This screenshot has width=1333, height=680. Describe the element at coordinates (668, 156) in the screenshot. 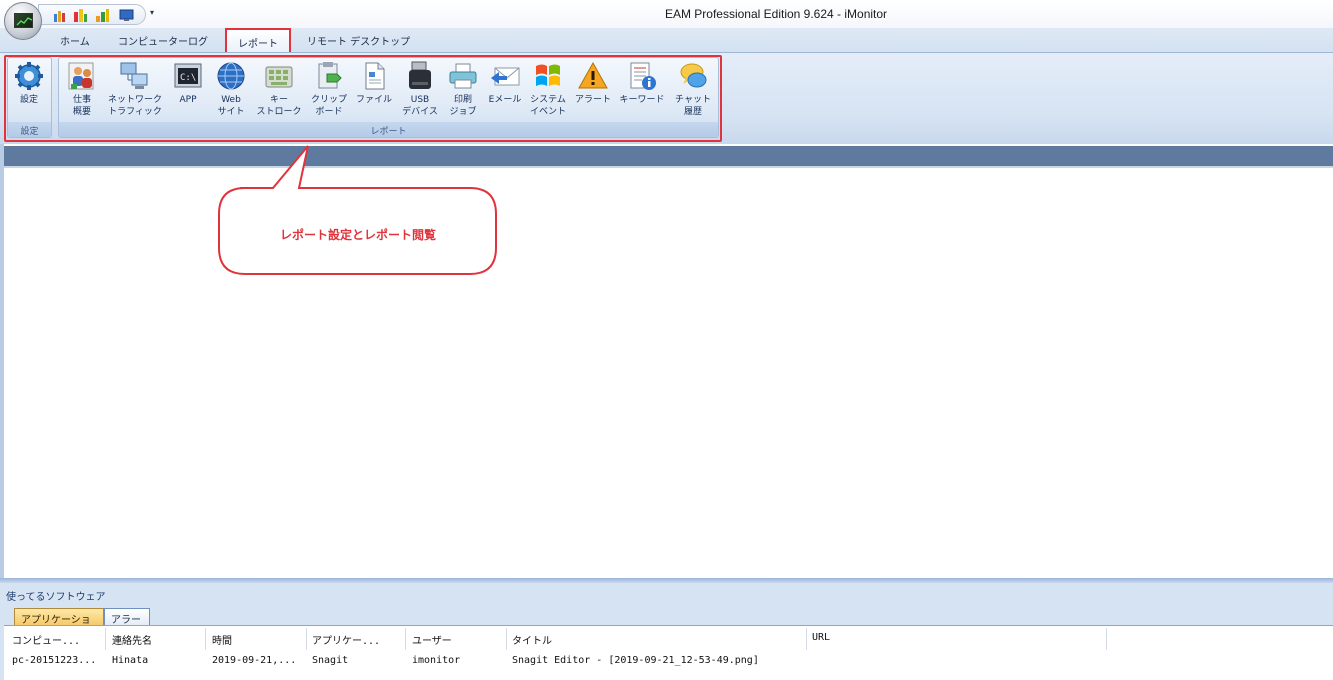

I see `content-header-band` at that location.